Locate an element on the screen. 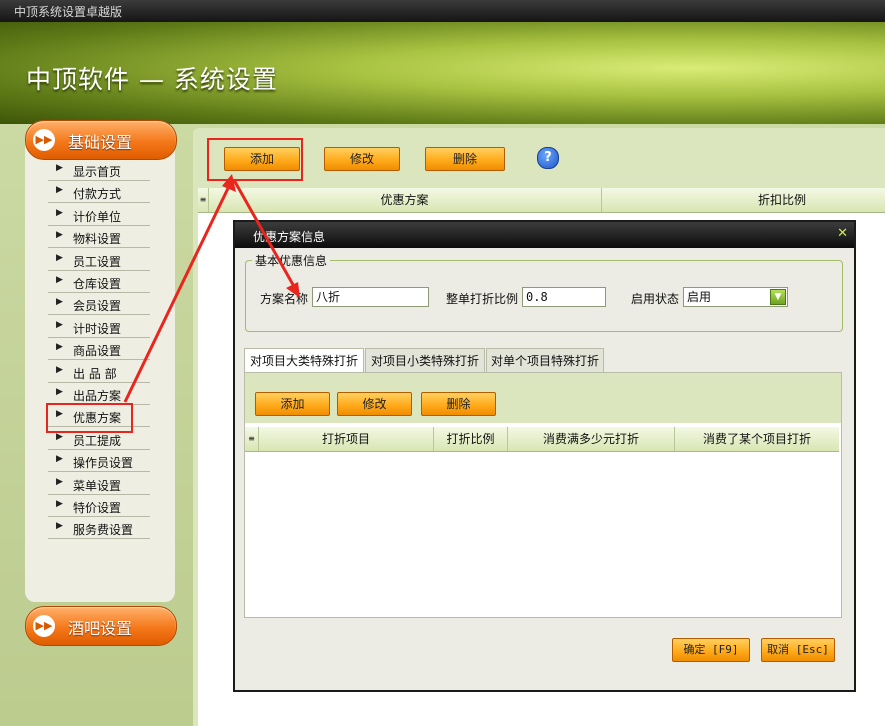  annotation-arrow-to-dialog is located at coordinates (265, 235).